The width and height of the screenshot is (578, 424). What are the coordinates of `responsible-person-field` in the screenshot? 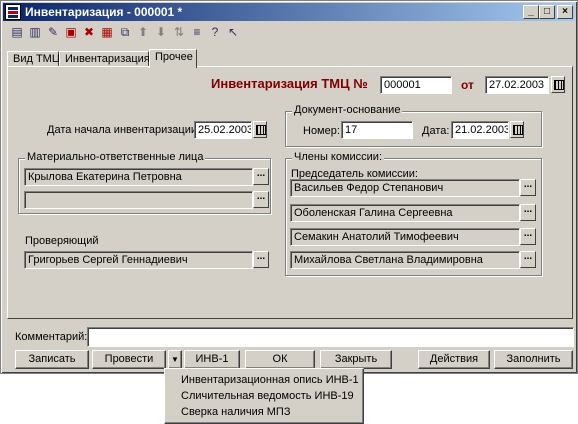 It's located at (138, 200).